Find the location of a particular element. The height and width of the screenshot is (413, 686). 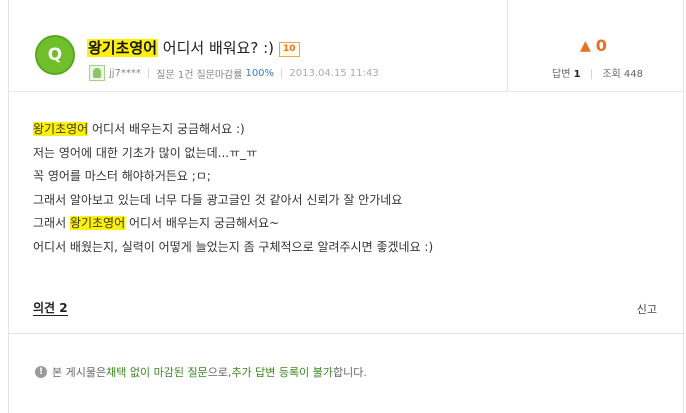

body-text: 그래서 is located at coordinates (51, 223).